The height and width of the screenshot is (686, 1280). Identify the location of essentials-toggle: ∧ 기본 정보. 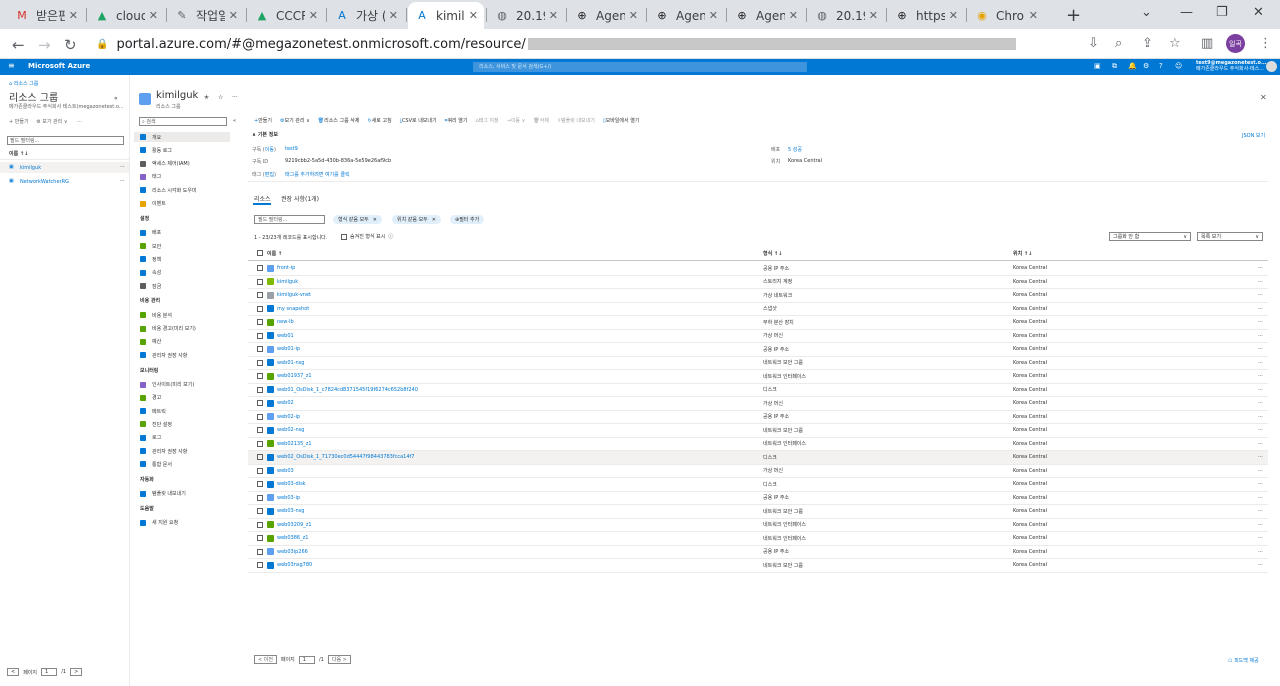
(265, 134).